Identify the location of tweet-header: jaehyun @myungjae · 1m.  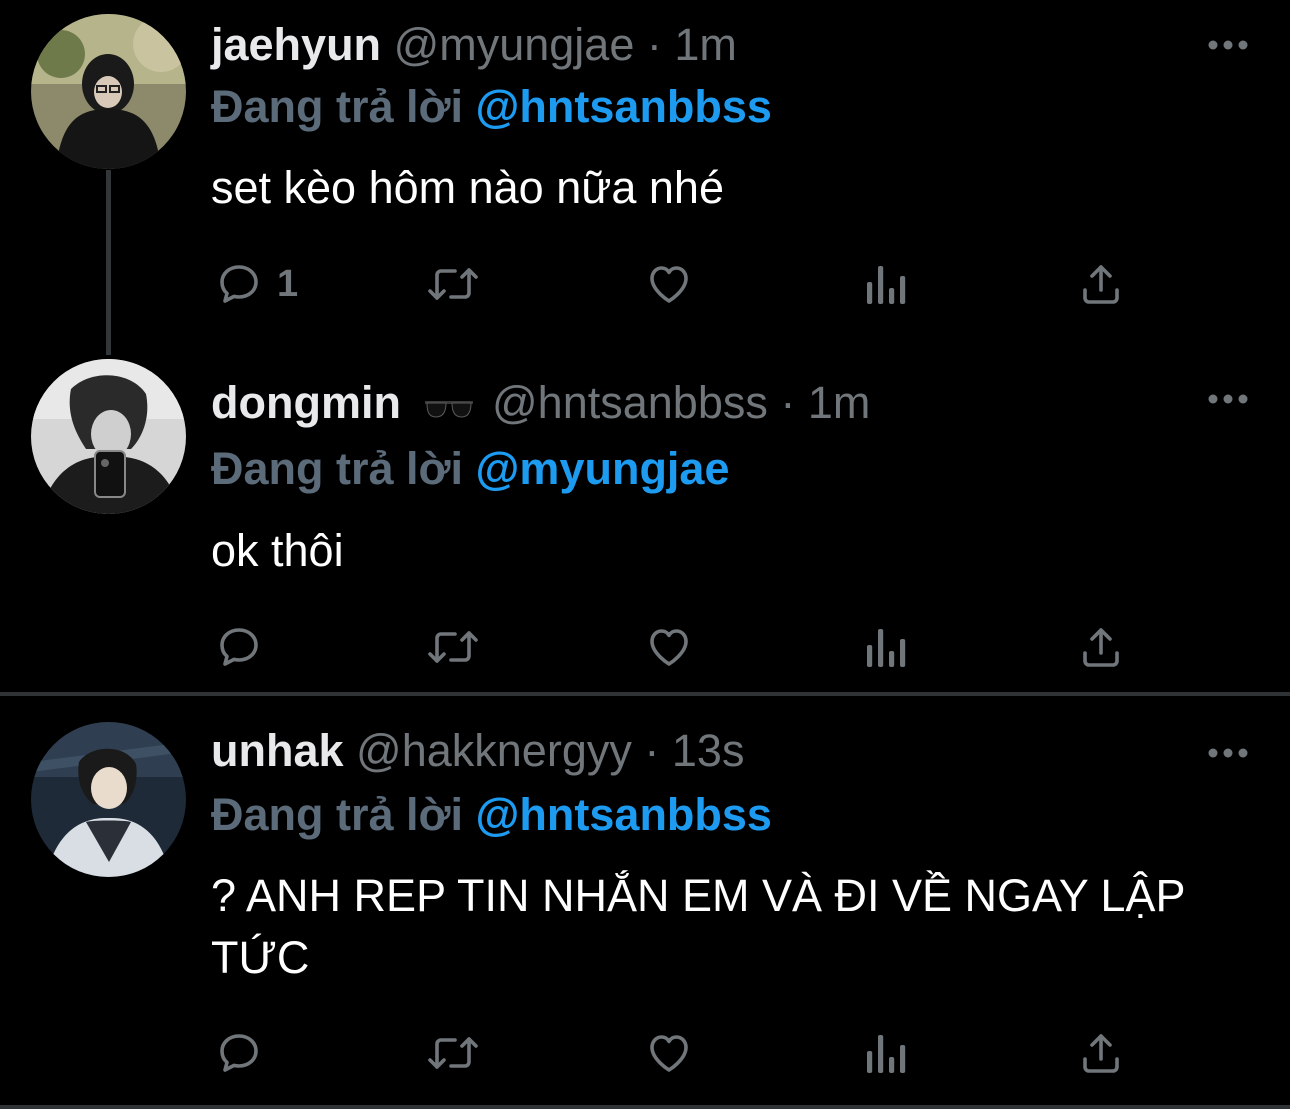
(474, 45).